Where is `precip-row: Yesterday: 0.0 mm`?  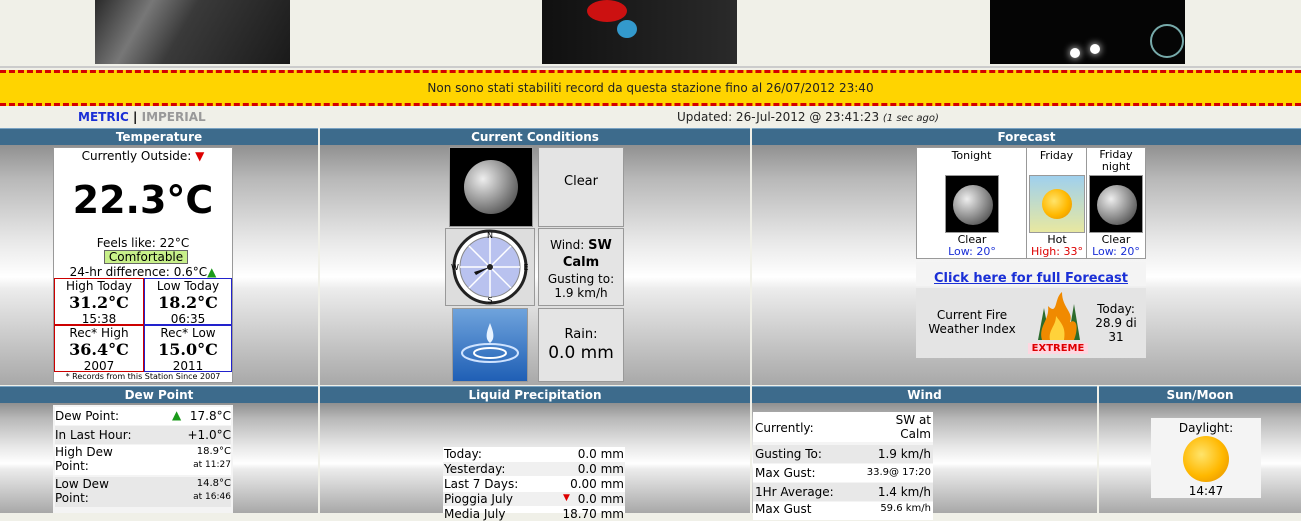
precip-row: Yesterday: 0.0 mm is located at coordinates (534, 469).